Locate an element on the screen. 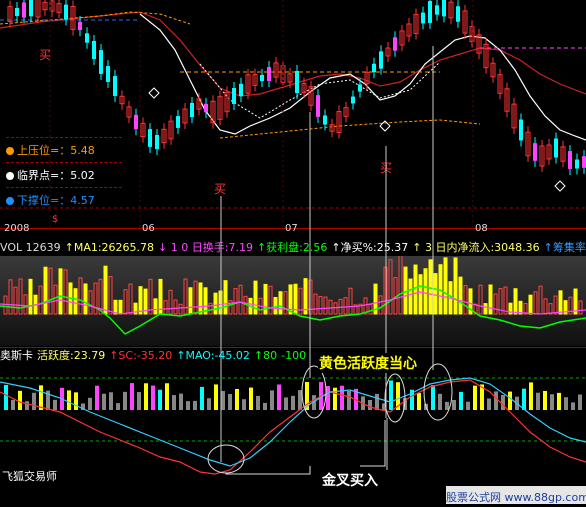  vol-magenta-line is located at coordinates (293, 303).